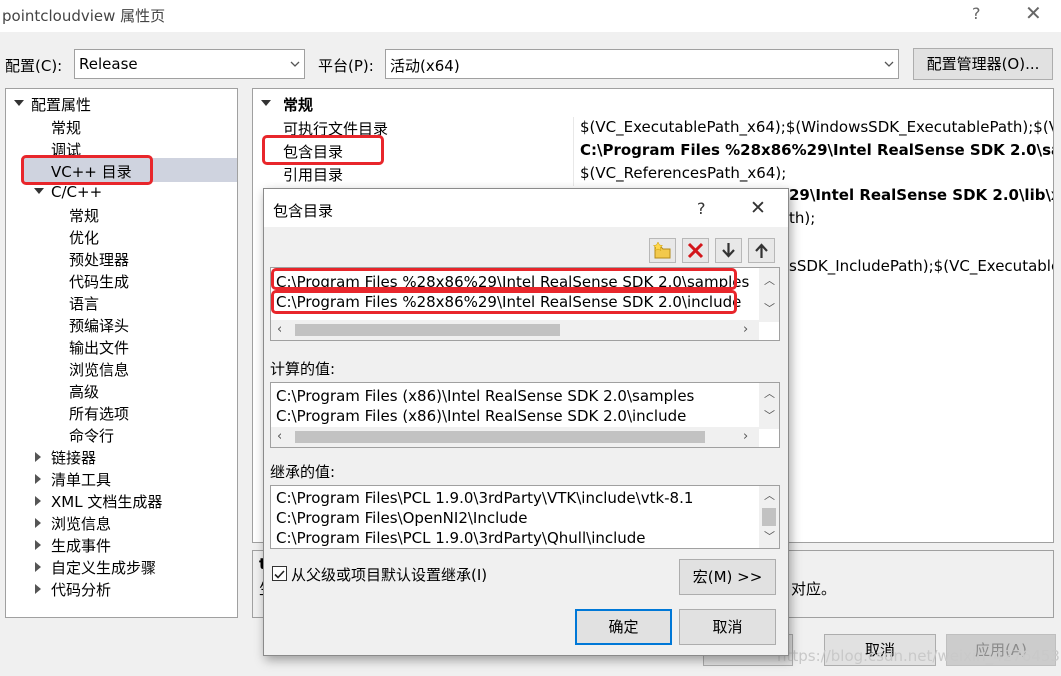 The width and height of the screenshot is (1061, 676). What do you see at coordinates (802, 218) in the screenshot?
I see `grid-partial-line: th);` at bounding box center [802, 218].